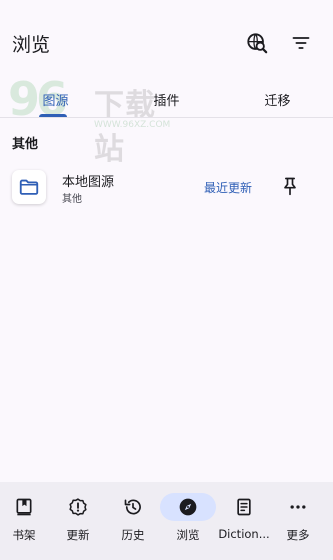  I want to click on bottom-navigation: 书架 更新 历史 浏览 Diction... 更多, so click(166, 521).